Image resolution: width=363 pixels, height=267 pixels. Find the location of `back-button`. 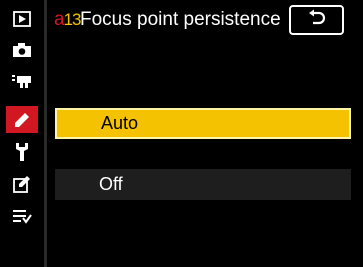

back-button is located at coordinates (316, 20).